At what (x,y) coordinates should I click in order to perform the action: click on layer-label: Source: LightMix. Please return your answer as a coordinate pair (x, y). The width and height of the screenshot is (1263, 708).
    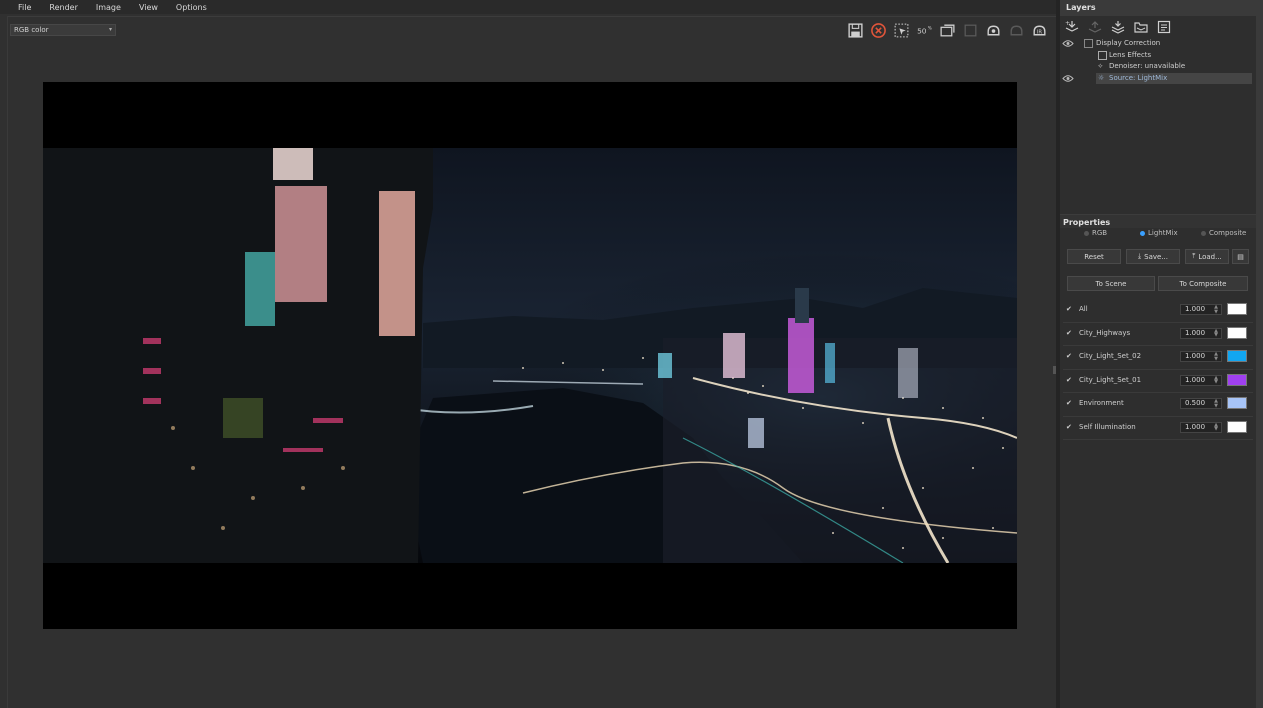
    Looking at the image, I should click on (1138, 77).